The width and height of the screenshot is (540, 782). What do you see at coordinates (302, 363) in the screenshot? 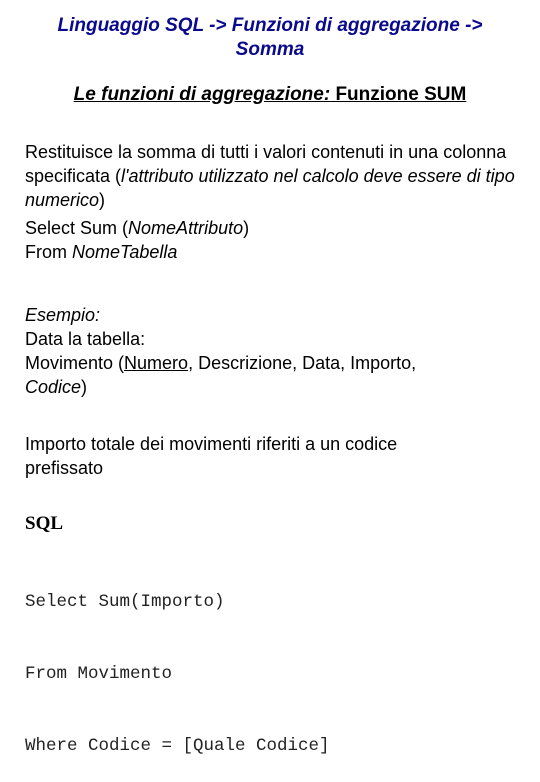
I see `table-fields: , Descrizione, Data, Importo,` at bounding box center [302, 363].